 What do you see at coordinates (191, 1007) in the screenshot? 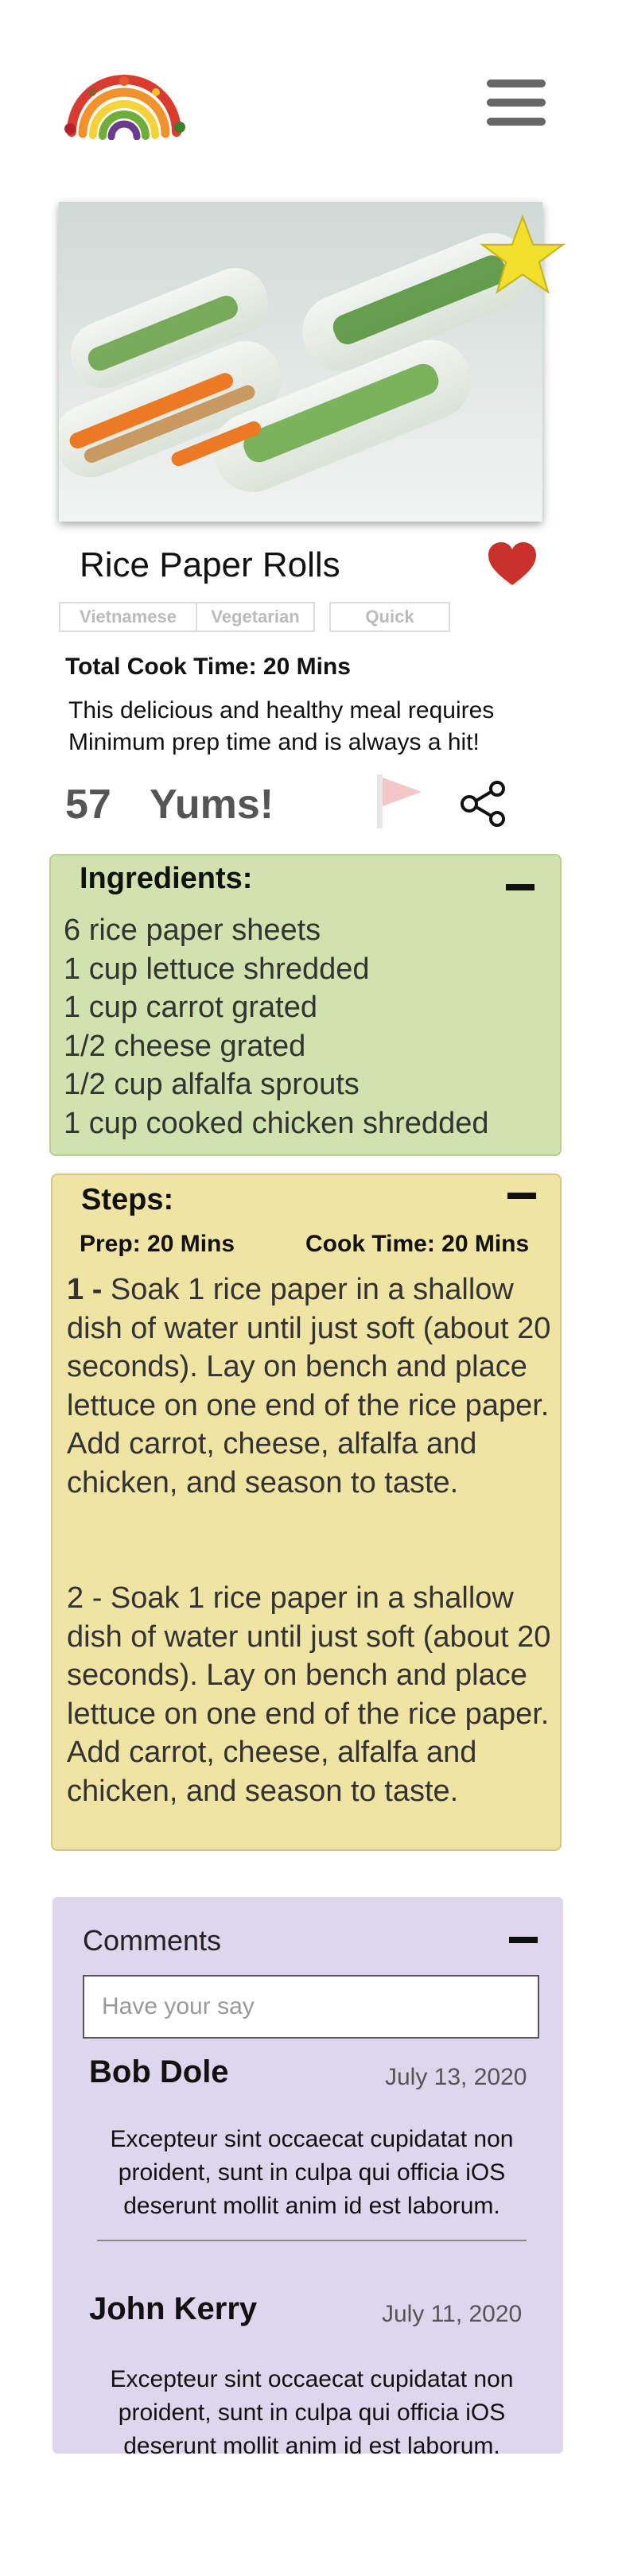
I see `list-item: 1 cup carrot grated` at bounding box center [191, 1007].